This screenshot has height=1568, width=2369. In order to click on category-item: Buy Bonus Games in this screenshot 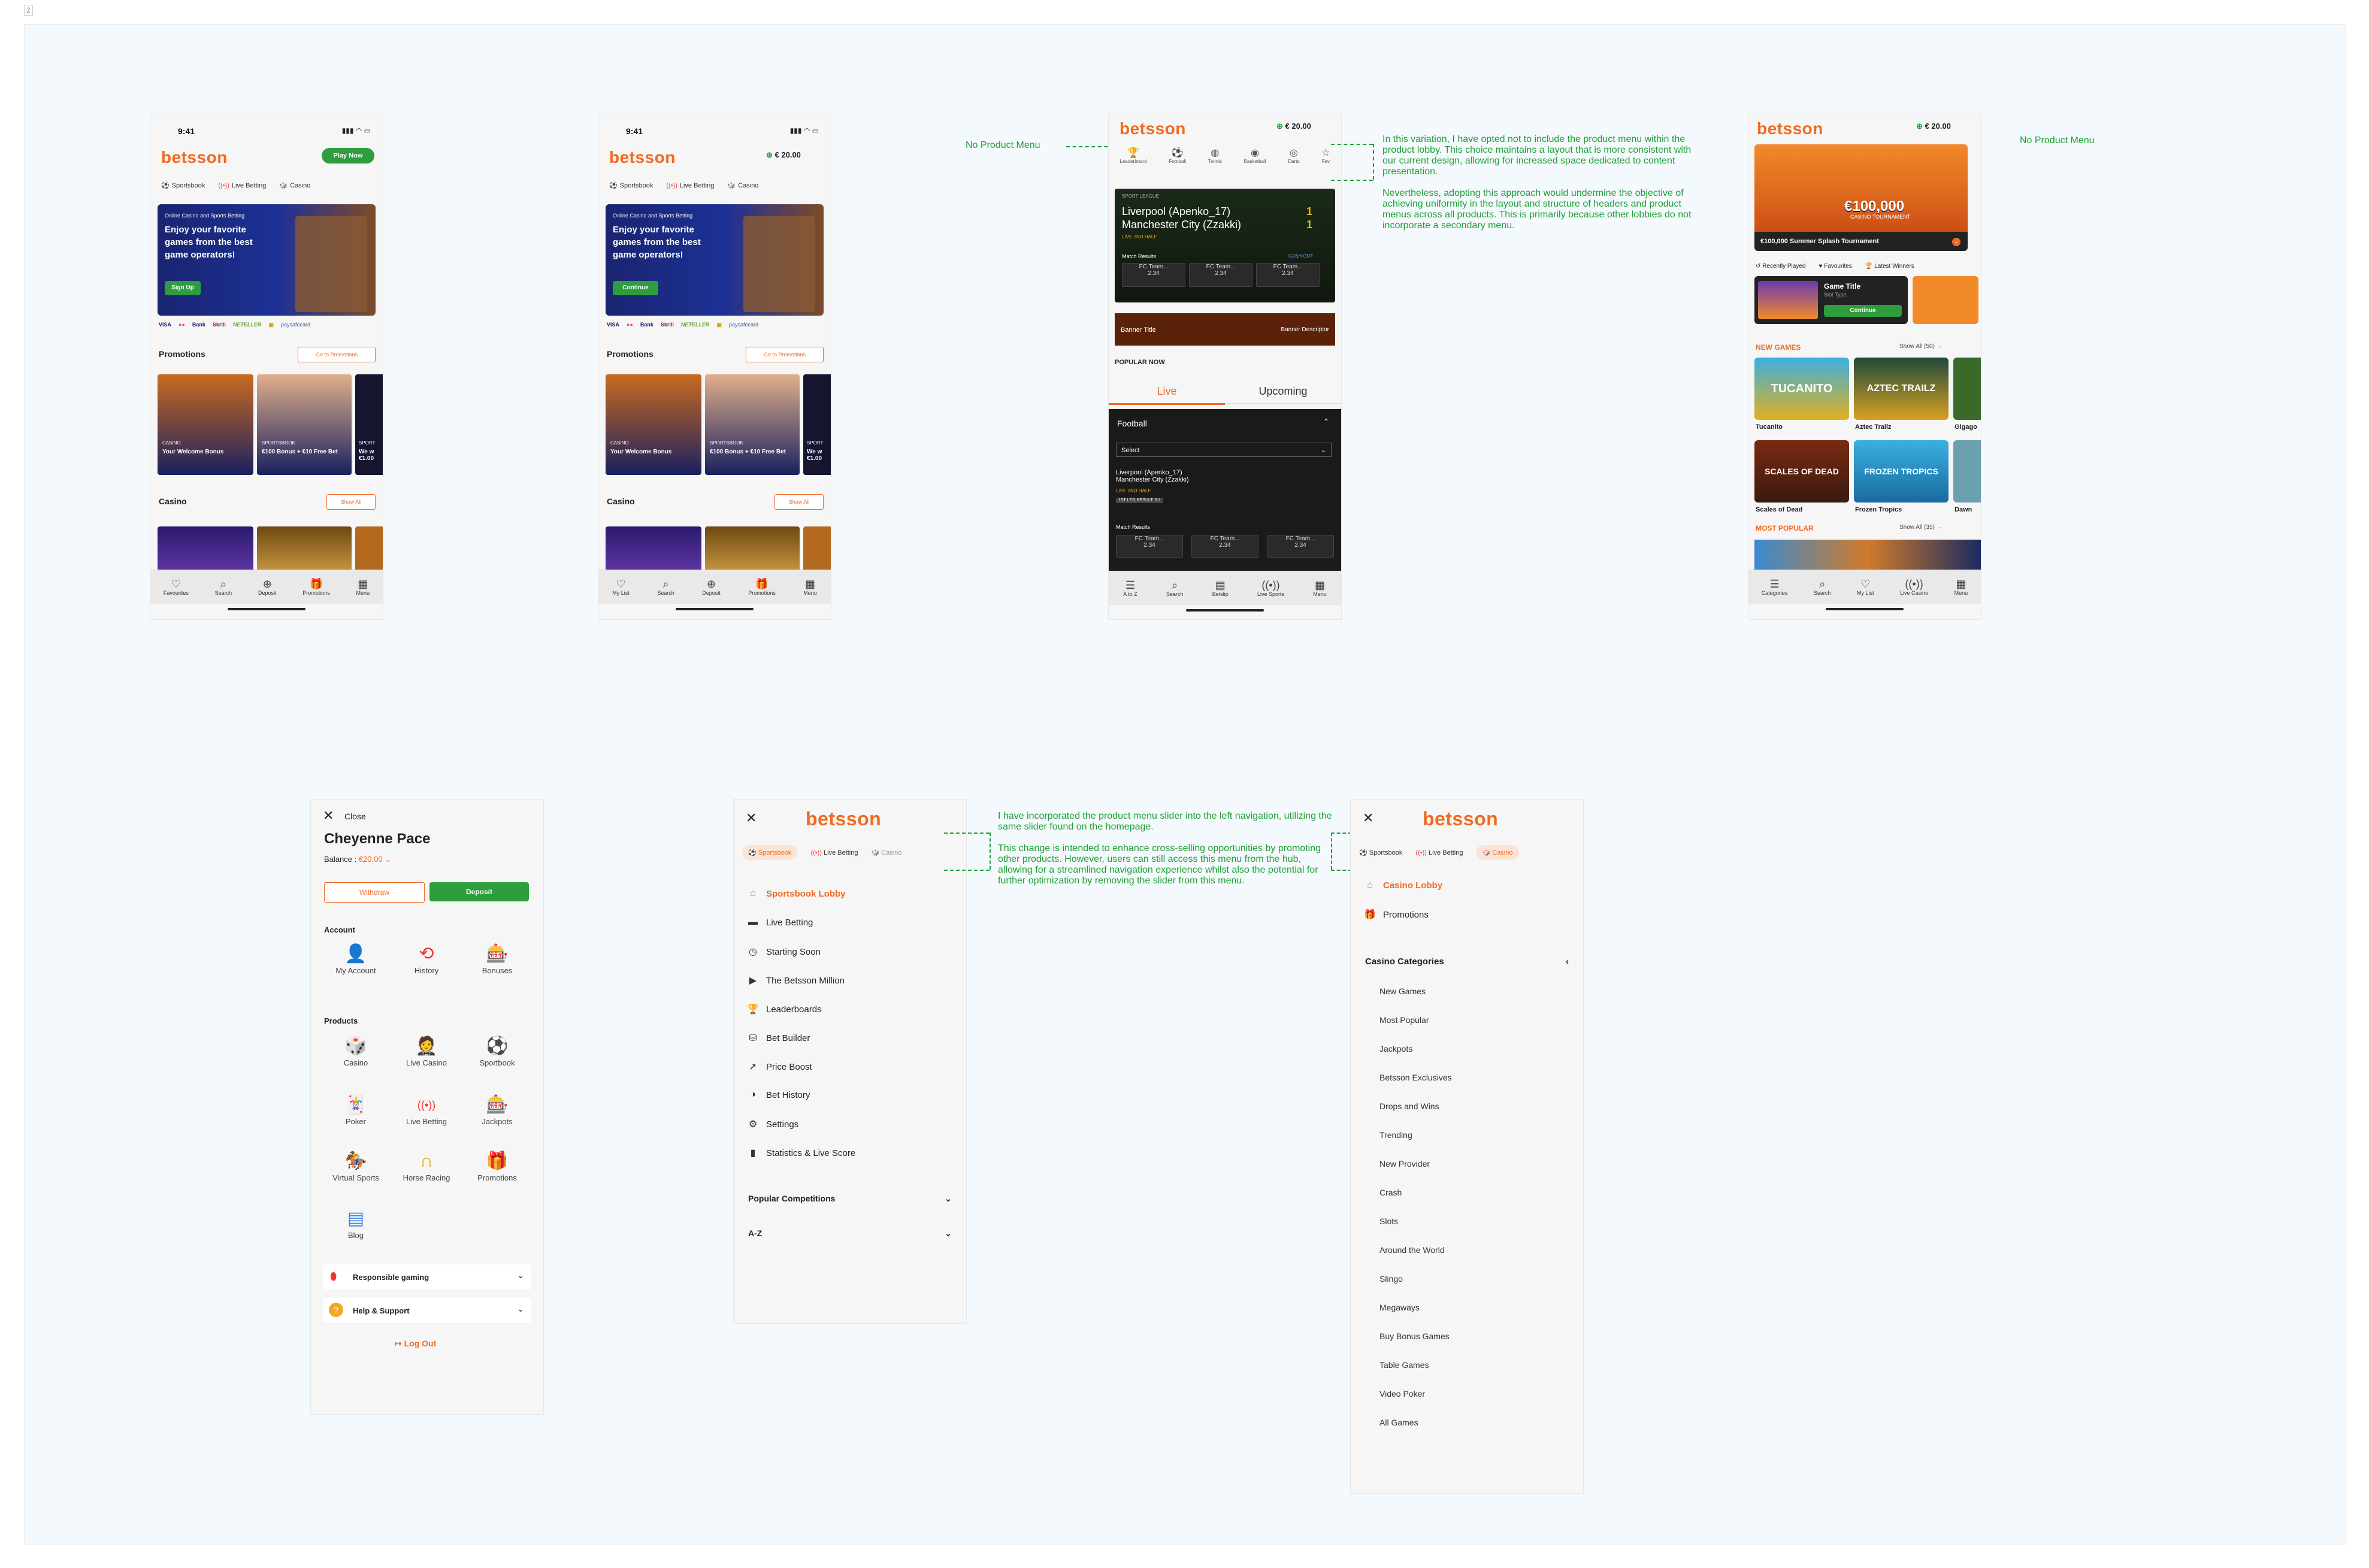, I will do `click(1414, 1336)`.